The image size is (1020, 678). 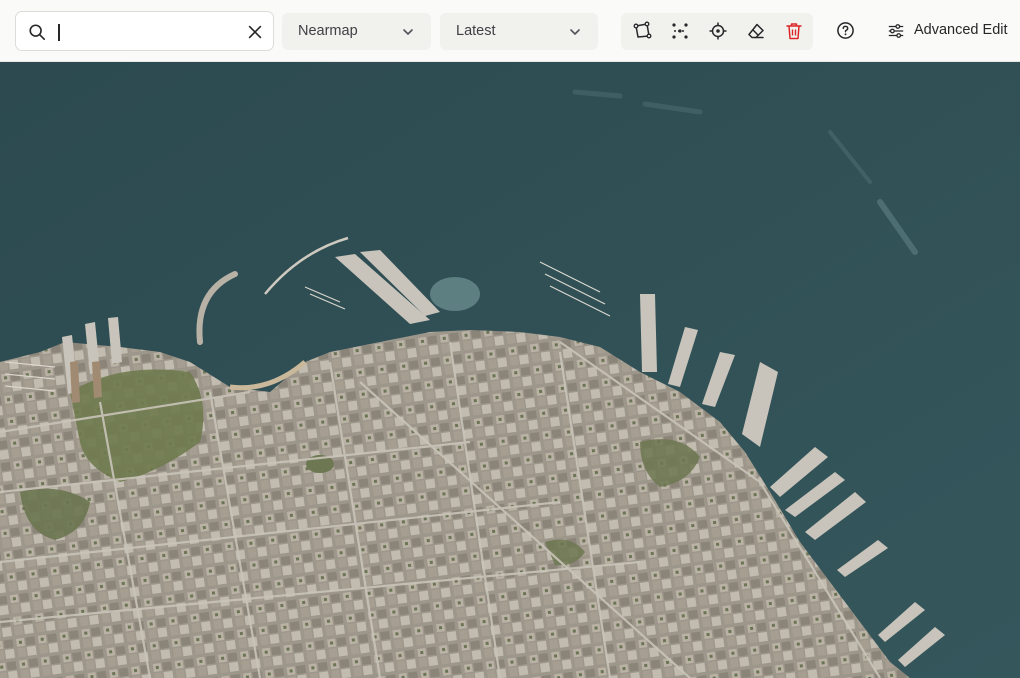 I want to click on eraser-icon, so click(x=756, y=31).